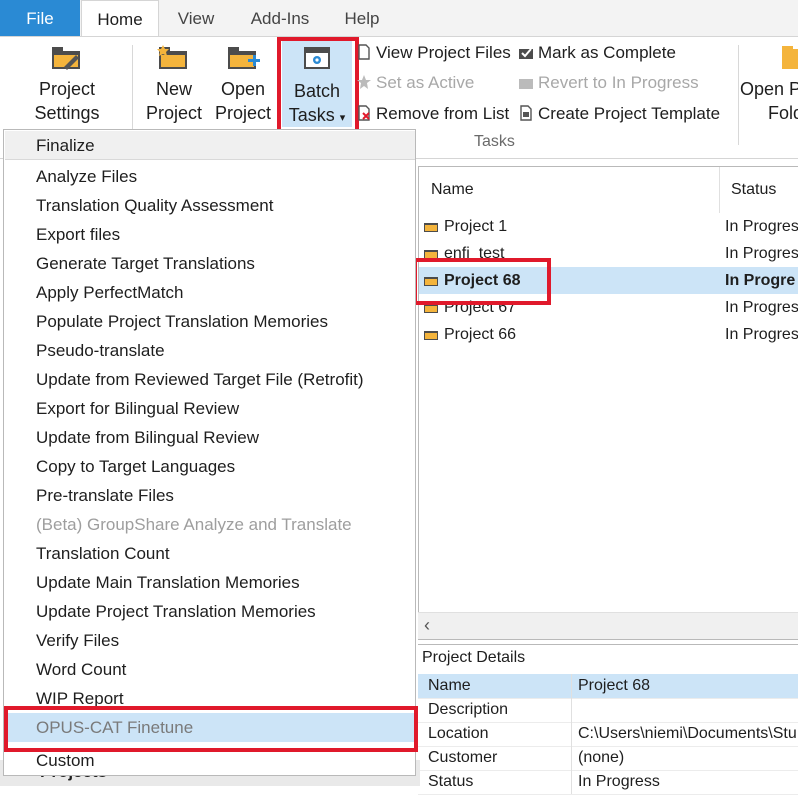 The image size is (798, 795). I want to click on view-project-files-button: View Project Files, so click(433, 53).